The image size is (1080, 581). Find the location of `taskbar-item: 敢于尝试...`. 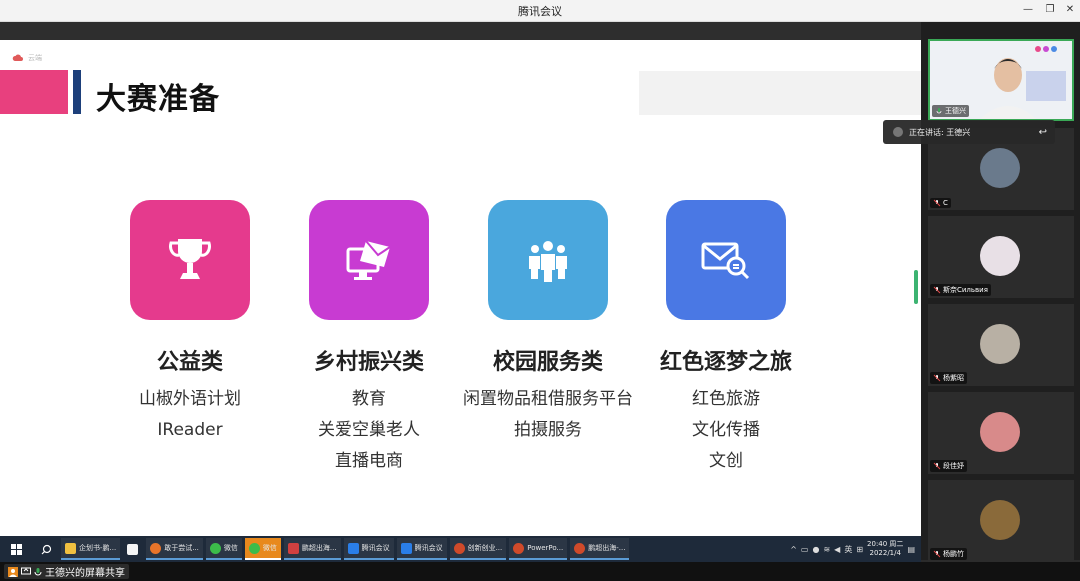

taskbar-item: 敢于尝试... is located at coordinates (174, 549).